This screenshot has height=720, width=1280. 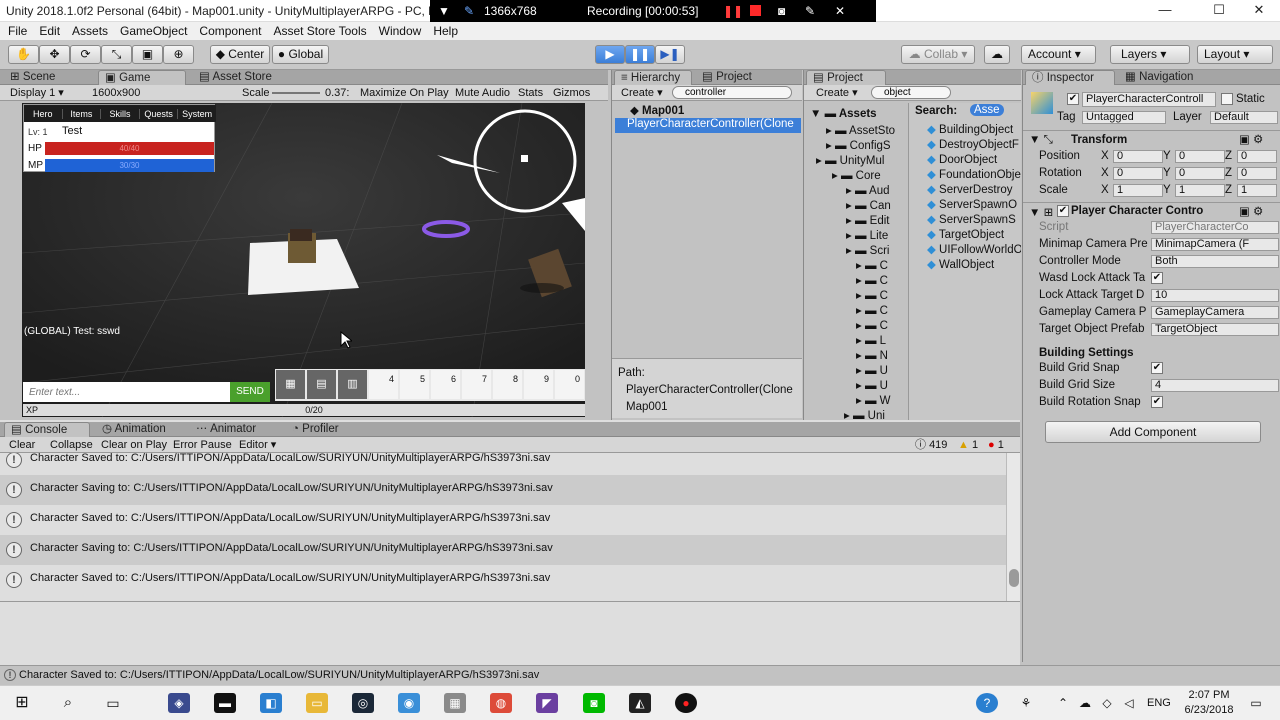 I want to click on move-tool-icon: ✥, so click(x=54, y=54).